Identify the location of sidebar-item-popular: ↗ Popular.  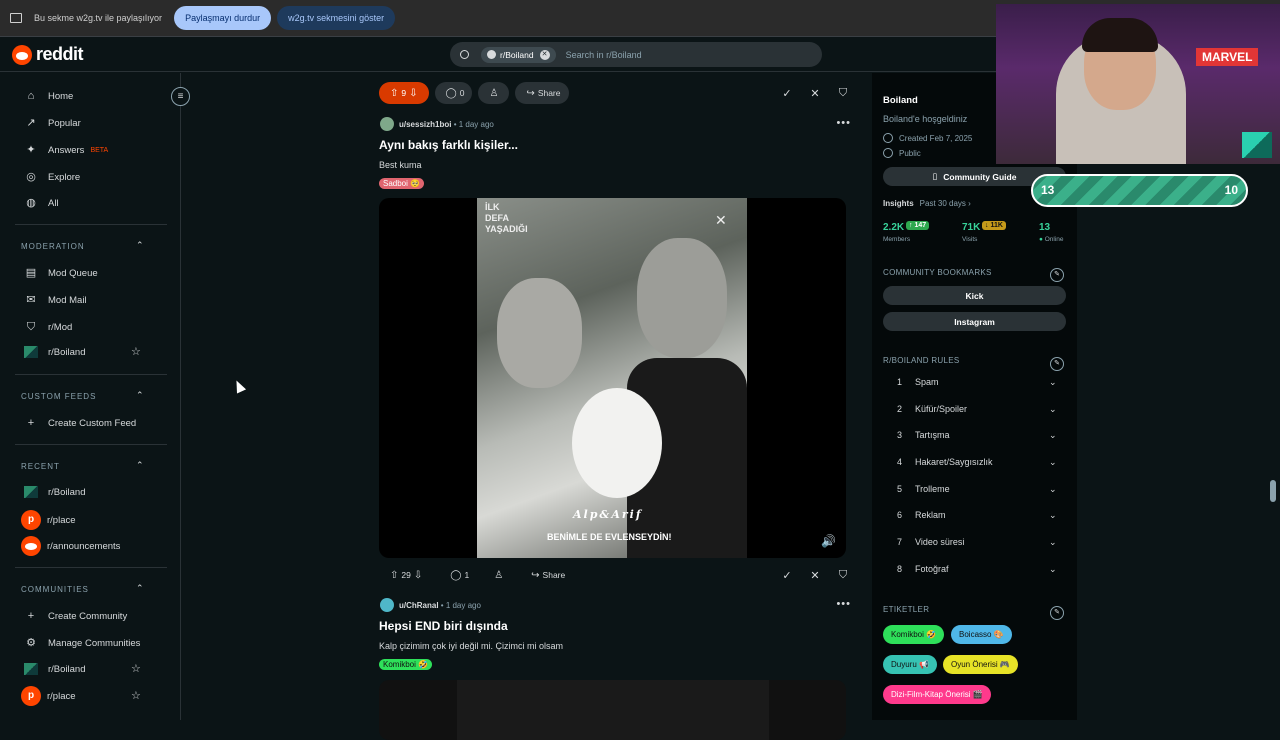
(52, 123).